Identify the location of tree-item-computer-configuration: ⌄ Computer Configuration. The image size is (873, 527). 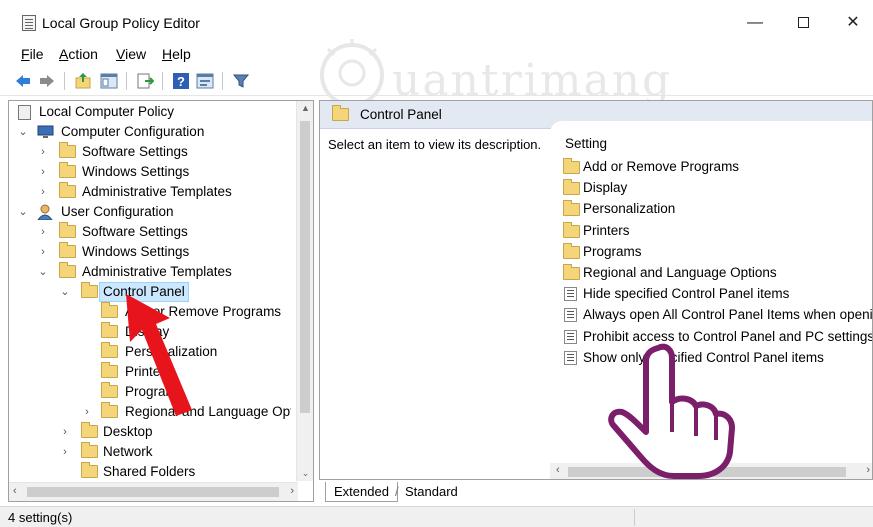
(157, 132).